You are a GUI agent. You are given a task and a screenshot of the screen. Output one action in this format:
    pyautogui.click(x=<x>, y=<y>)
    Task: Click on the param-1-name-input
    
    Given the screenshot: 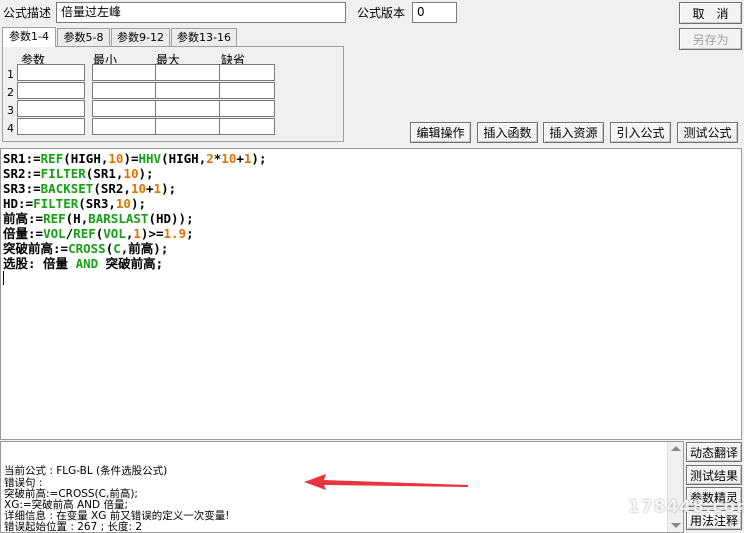 What is the action you would take?
    pyautogui.click(x=51, y=72)
    